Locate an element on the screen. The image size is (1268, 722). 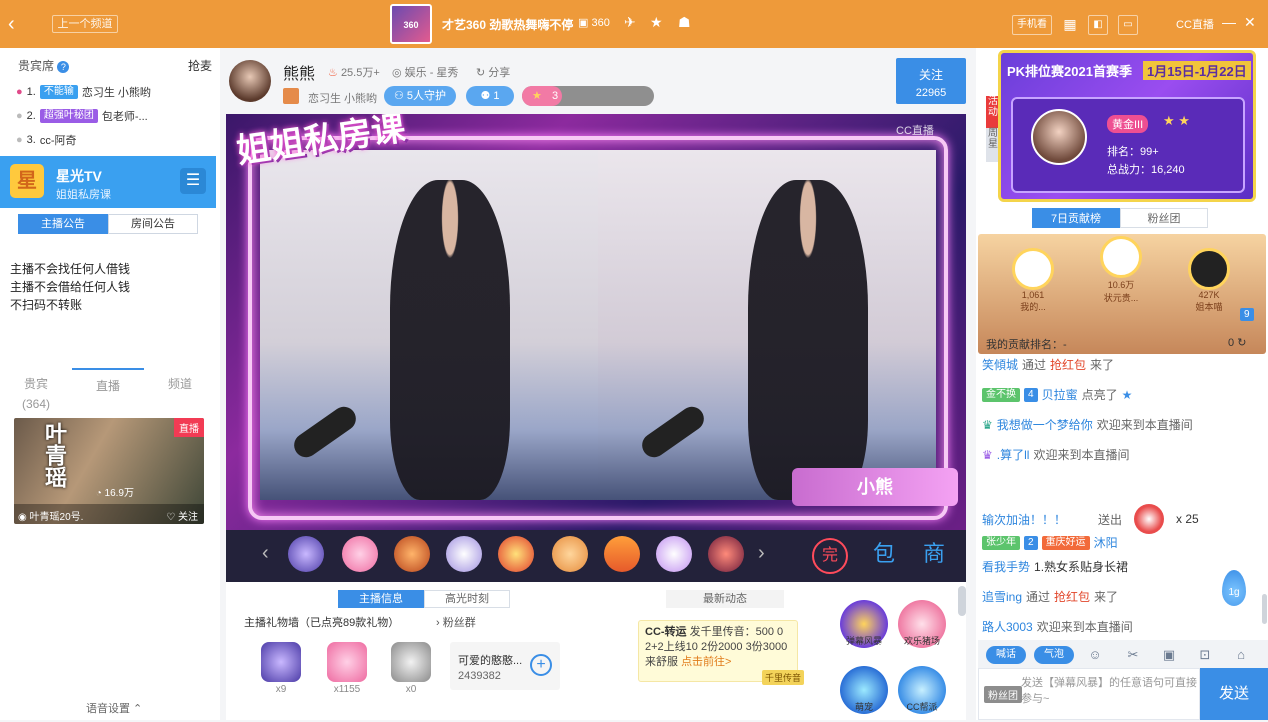
chat-user: 沐阳 is located at coordinates (1106, 542).